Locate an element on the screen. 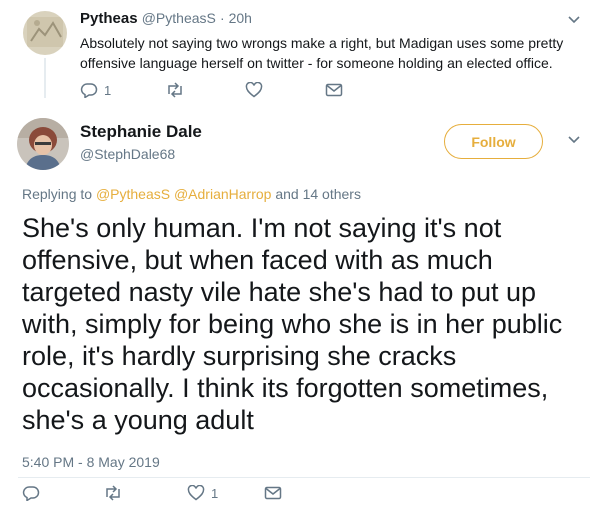 Image resolution: width=600 pixels, height=530 pixels. others-link: and 14 others is located at coordinates (318, 194).